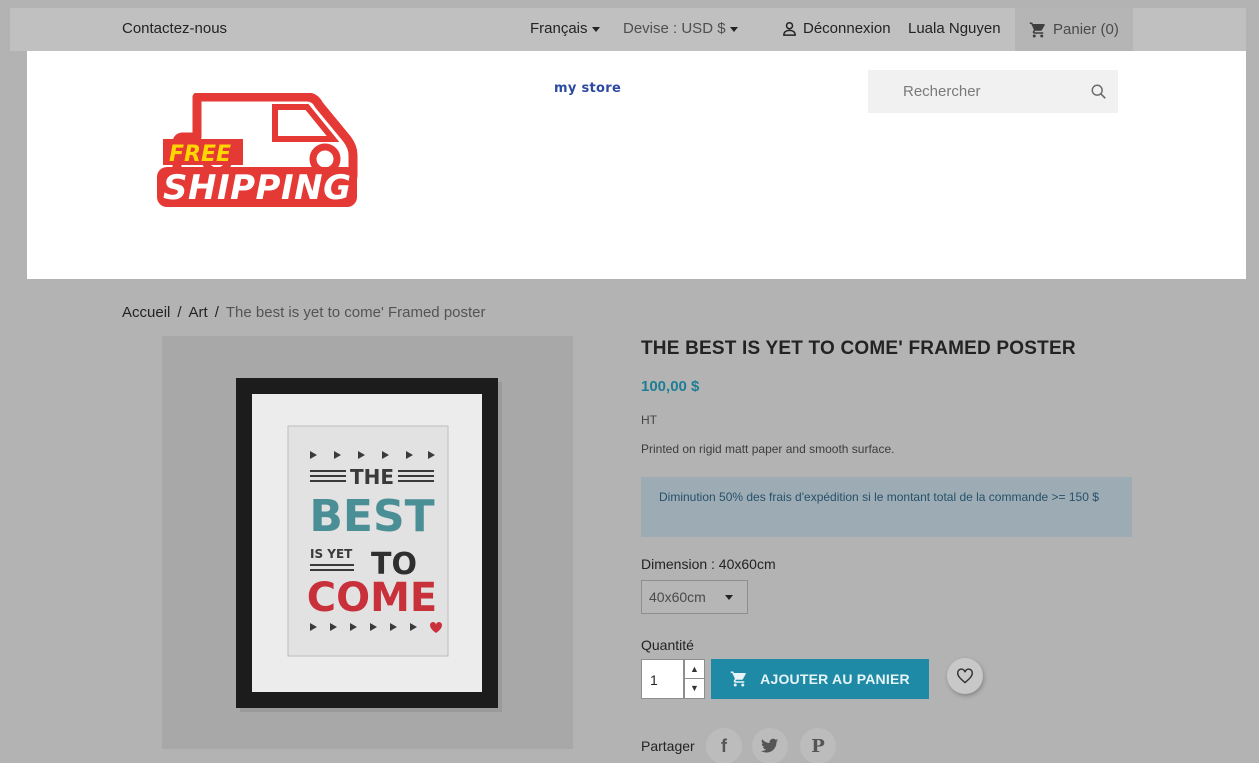 Image resolution: width=1259 pixels, height=763 pixels. I want to click on share-facebook-button: f, so click(724, 745).